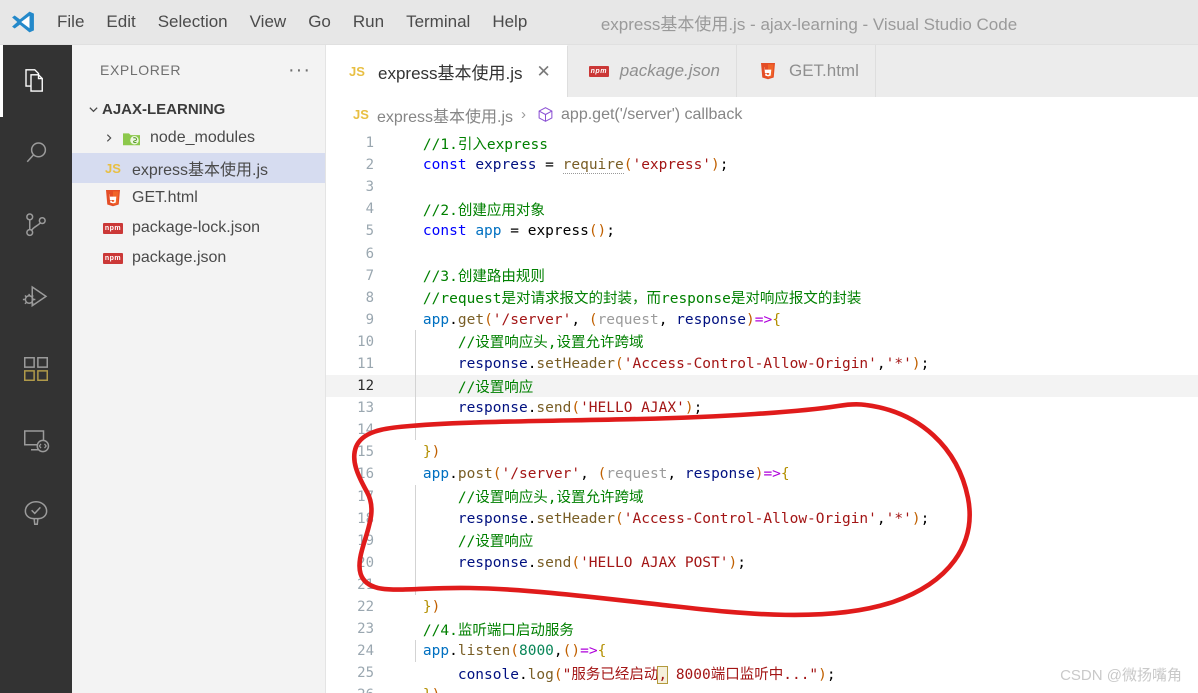 The image size is (1198, 693). I want to click on sidebar-item-label: package.json, so click(179, 257).